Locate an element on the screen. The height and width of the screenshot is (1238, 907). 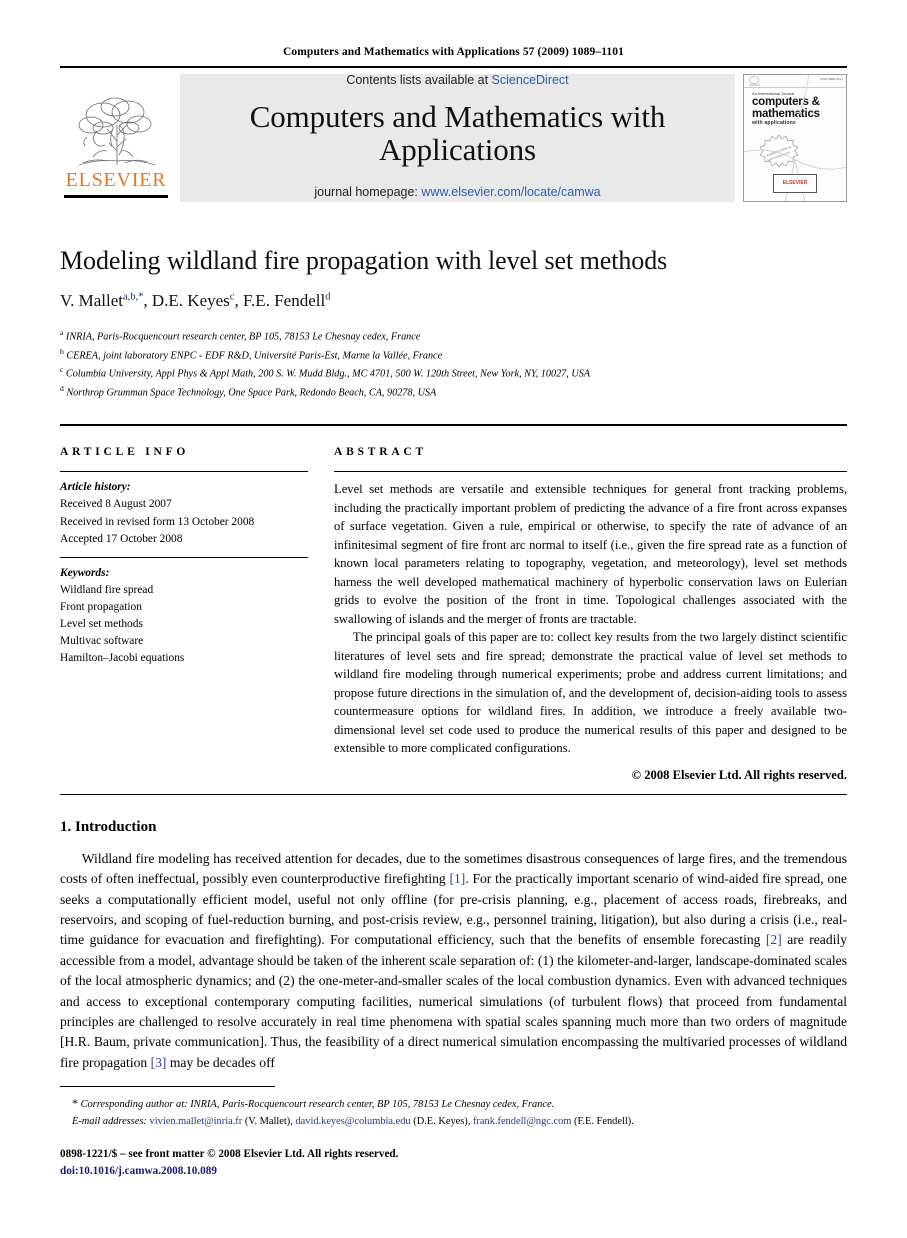
cover-badge-text: ELSEVIER is located at coordinates (795, 182).